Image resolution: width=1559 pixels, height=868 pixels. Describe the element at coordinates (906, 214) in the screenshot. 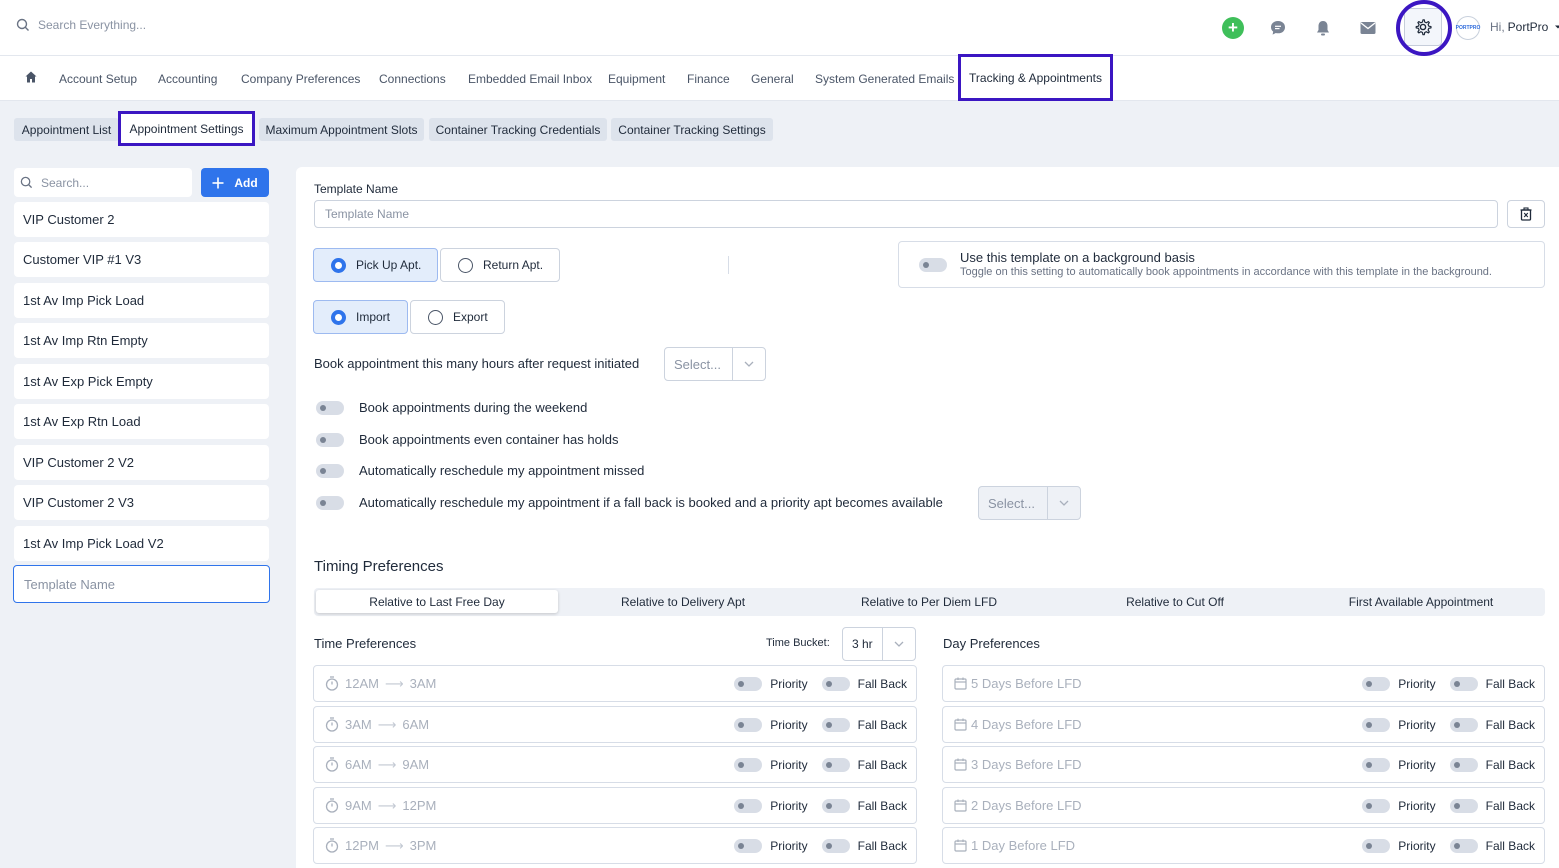

I see `template-name-input: Template Name` at that location.